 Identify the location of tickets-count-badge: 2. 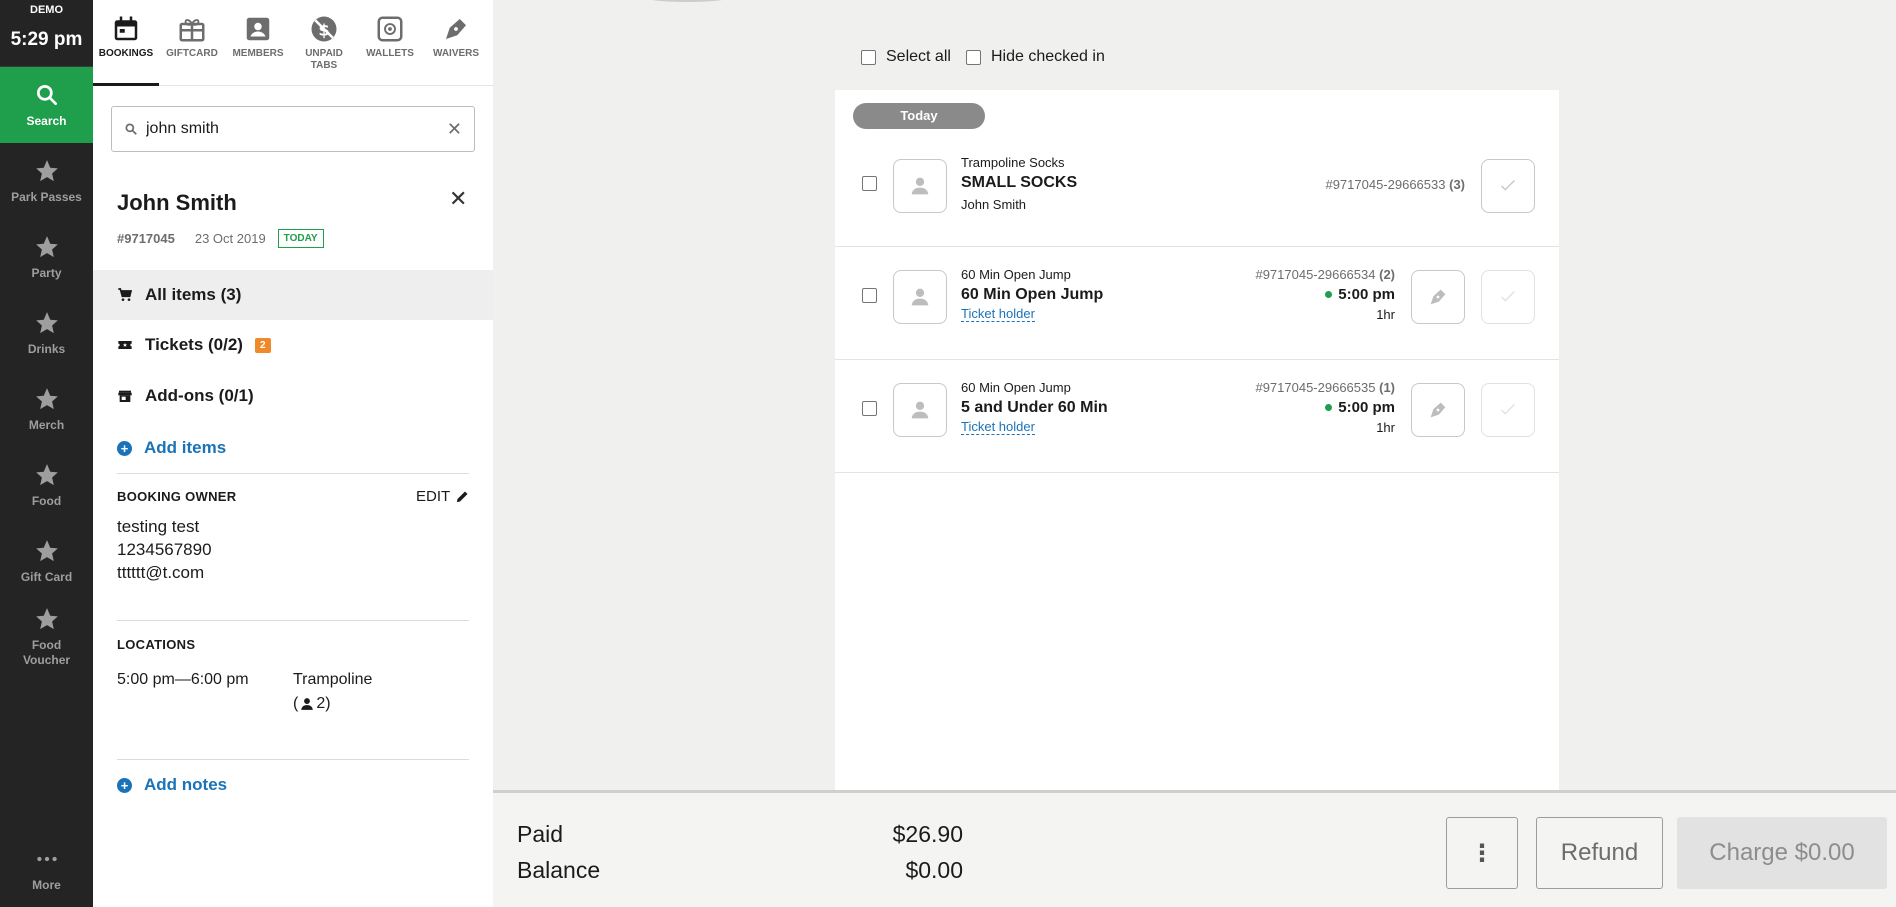
(262, 345).